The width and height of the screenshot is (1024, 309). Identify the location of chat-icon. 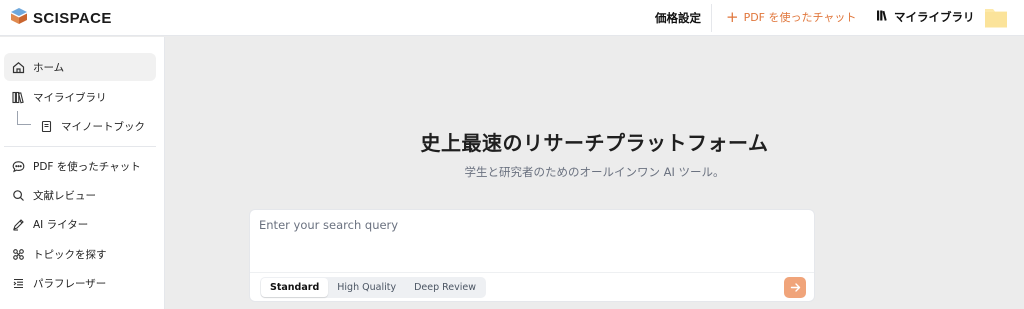
(18, 166).